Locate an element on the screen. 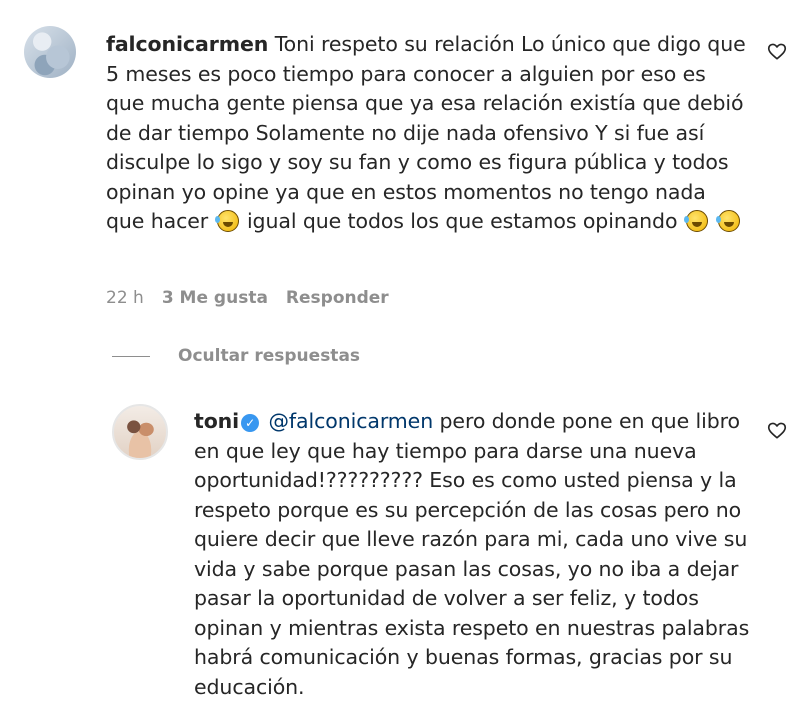  comment-body-part2: igual que todos los que estamos opinando is located at coordinates (462, 221).